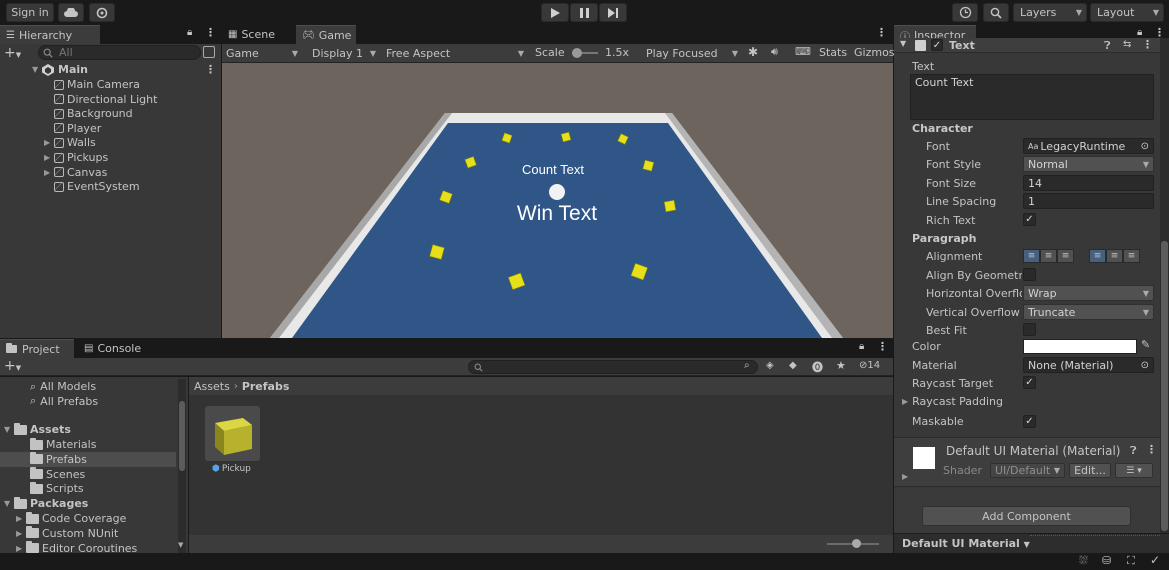 Image resolution: width=1169 pixels, height=570 pixels. I want to click on folder-item: Scenes, so click(57, 474).